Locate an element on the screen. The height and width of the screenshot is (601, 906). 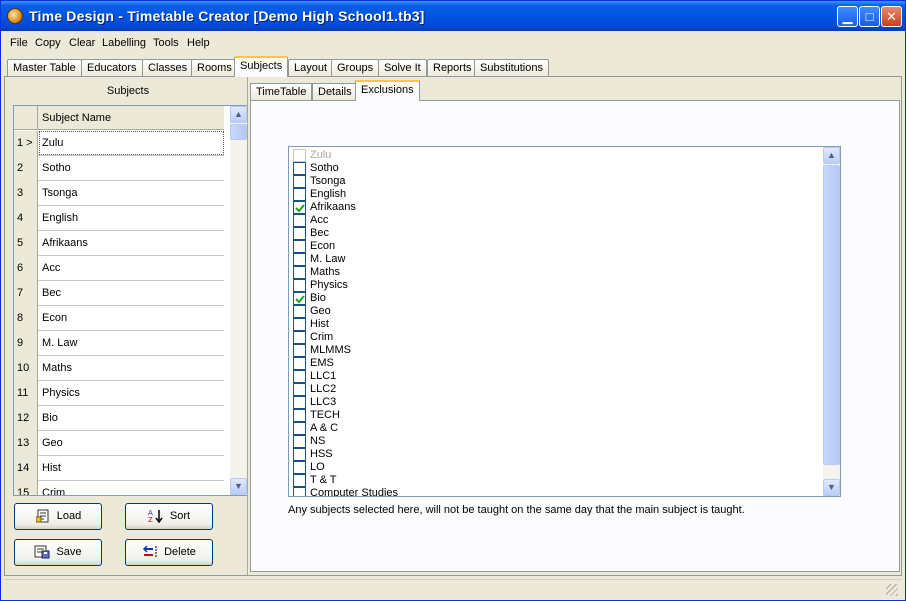
subject-name-cell: Bio is located at coordinates (50, 418).